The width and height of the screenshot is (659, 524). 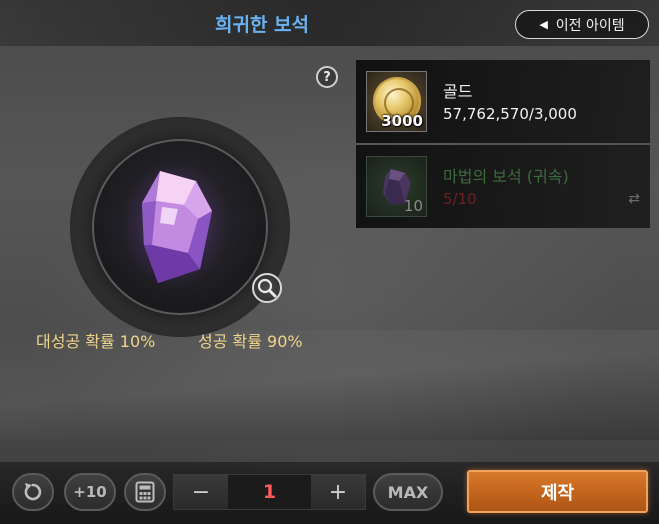 What do you see at coordinates (402, 121) in the screenshot?
I see `slot-count: 3000` at bounding box center [402, 121].